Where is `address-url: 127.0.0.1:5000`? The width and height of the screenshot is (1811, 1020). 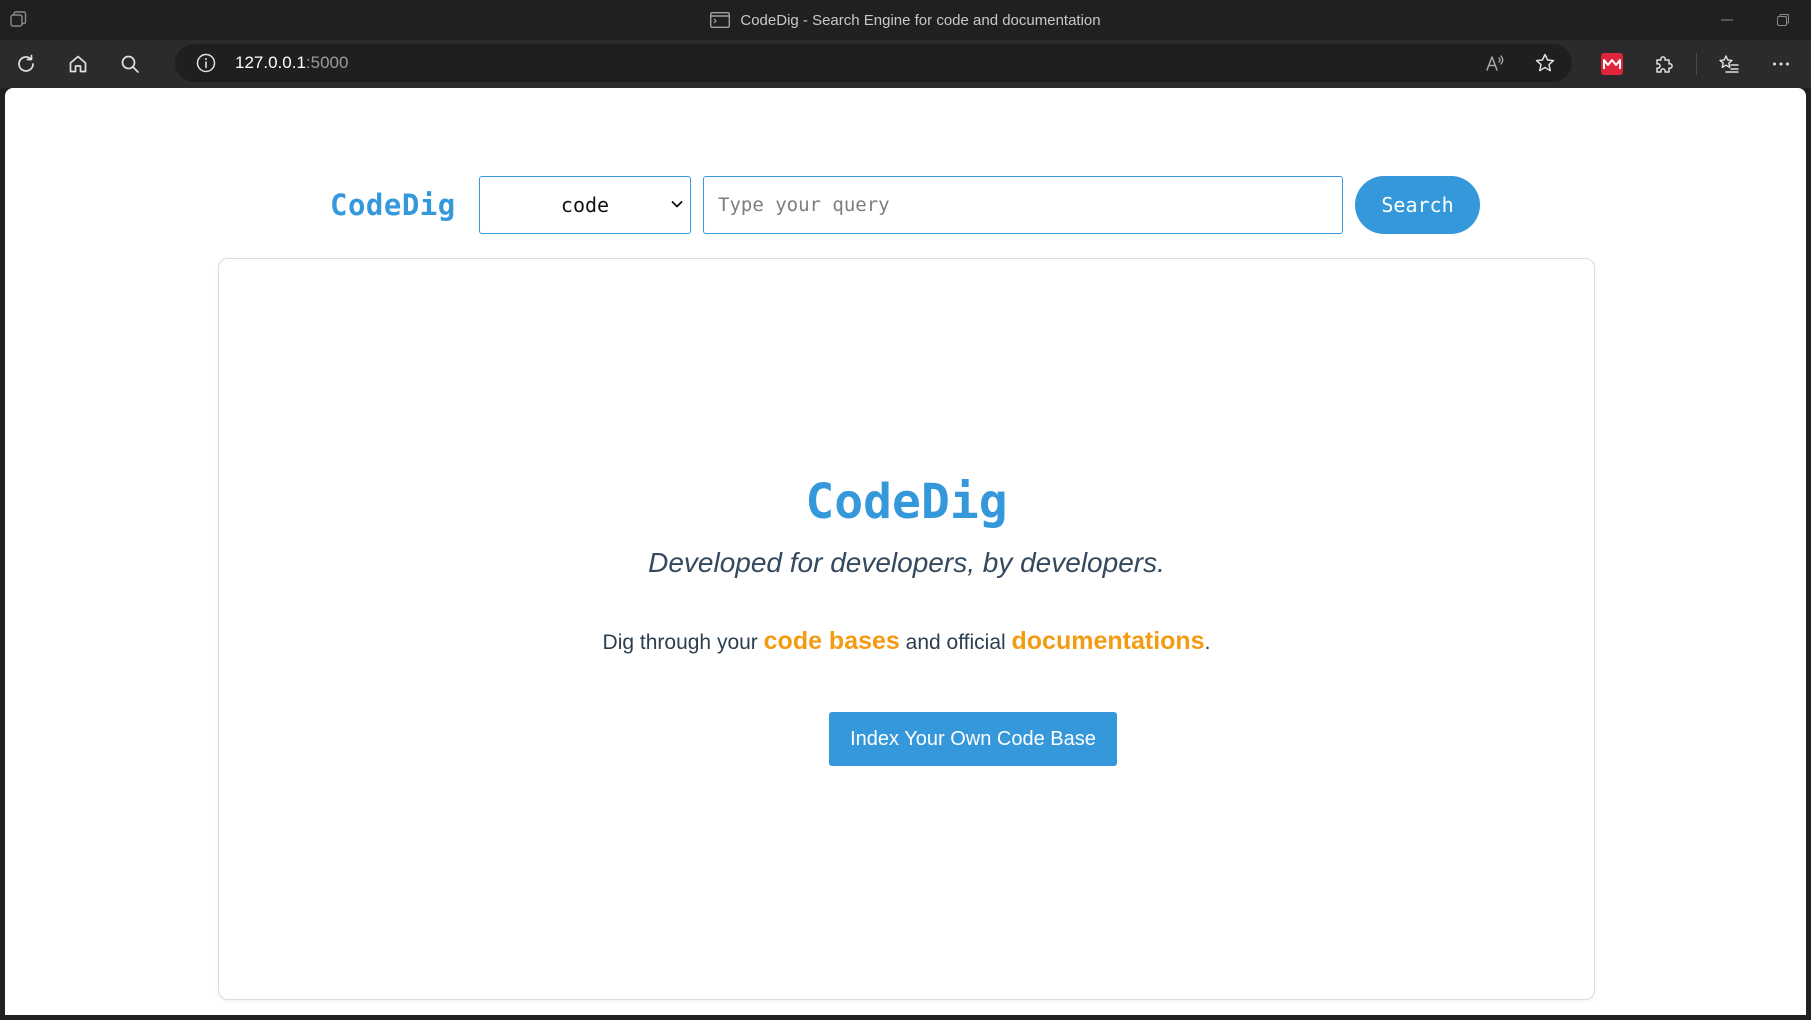
address-url: 127.0.0.1:5000 is located at coordinates (291, 63).